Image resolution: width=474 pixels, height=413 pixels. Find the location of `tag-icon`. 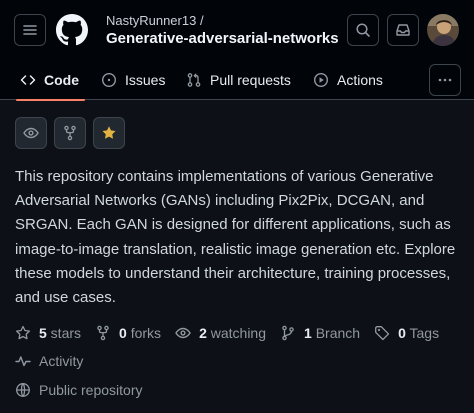

tag-icon is located at coordinates (382, 333).